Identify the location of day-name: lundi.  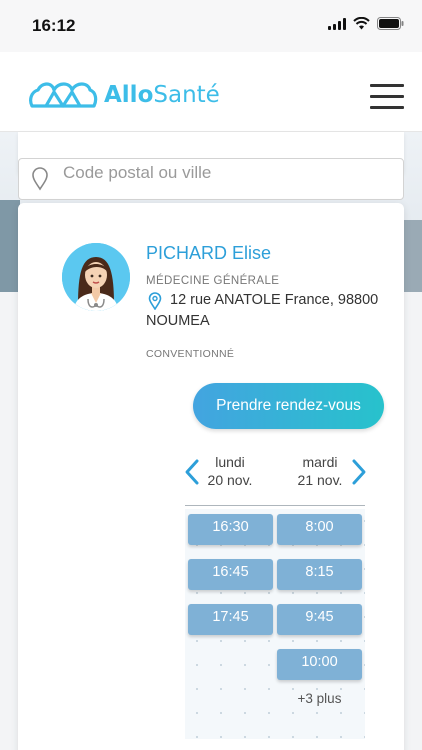
(230, 462).